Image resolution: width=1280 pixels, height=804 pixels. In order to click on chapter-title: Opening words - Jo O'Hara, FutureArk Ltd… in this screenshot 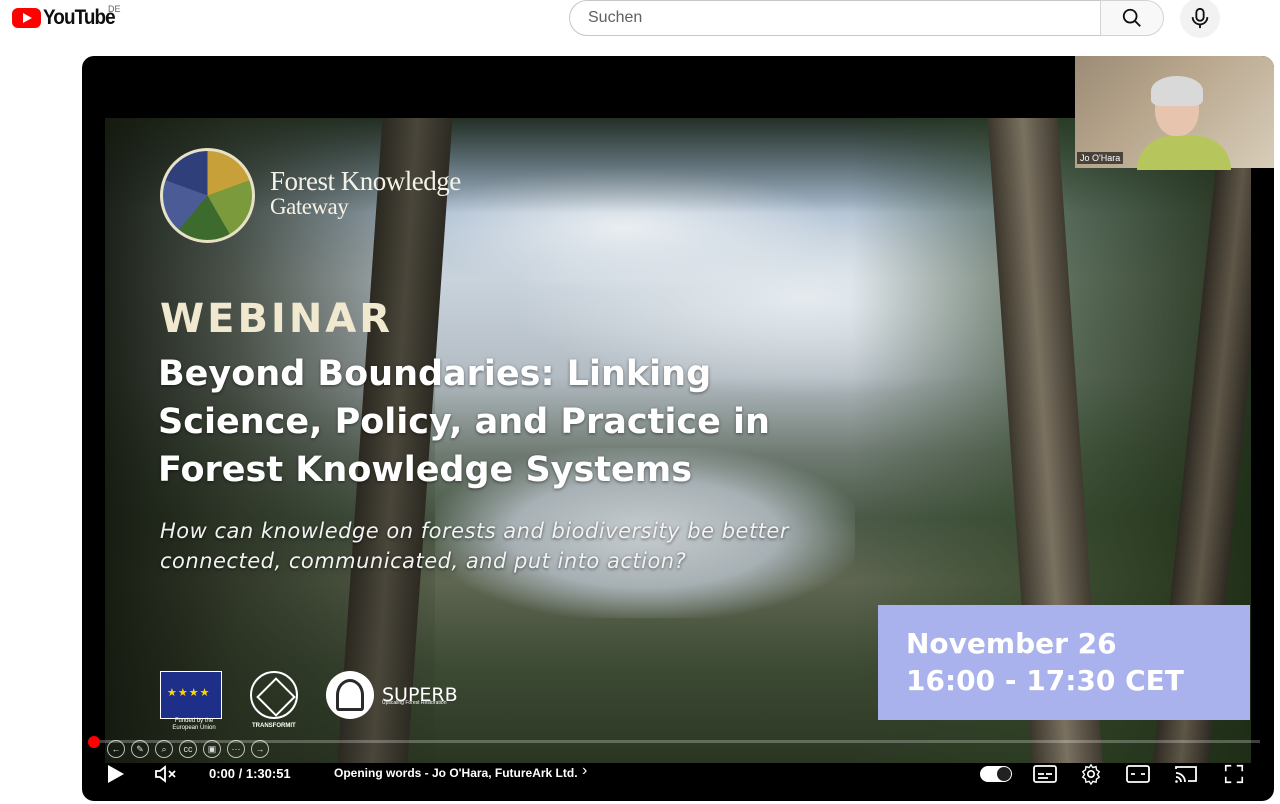, I will do `click(456, 773)`.